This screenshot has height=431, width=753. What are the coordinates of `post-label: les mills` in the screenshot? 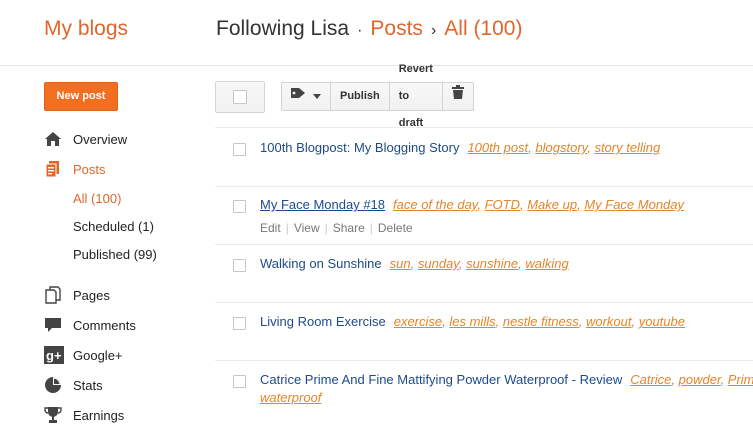 It's located at (472, 321).